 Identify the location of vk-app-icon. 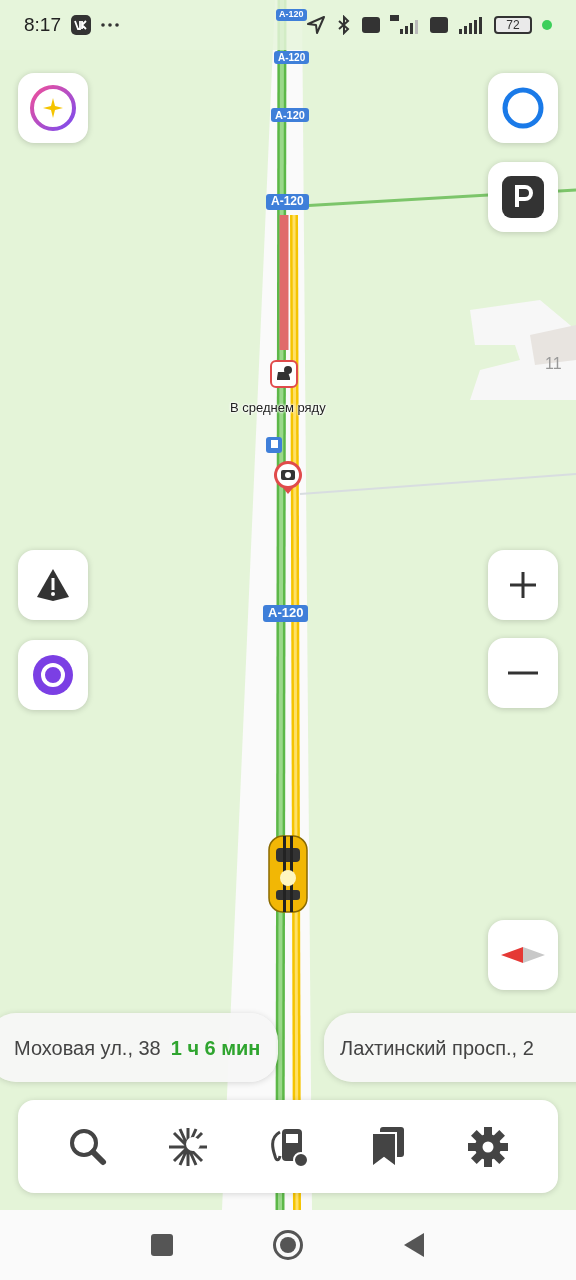
(81, 25).